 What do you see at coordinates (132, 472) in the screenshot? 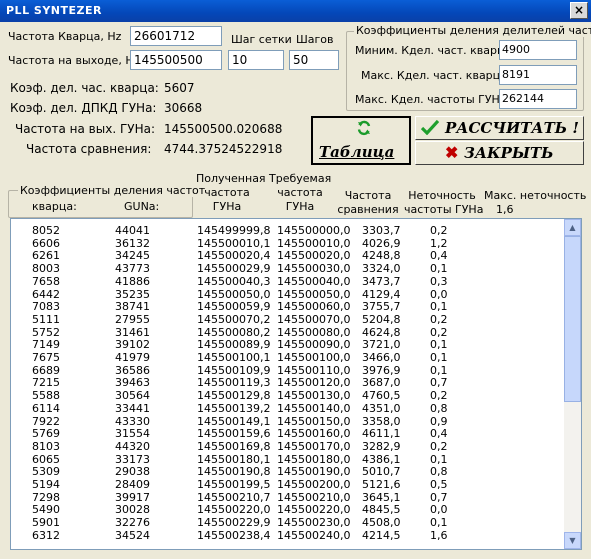
I see `table-cell: 29038` at bounding box center [132, 472].